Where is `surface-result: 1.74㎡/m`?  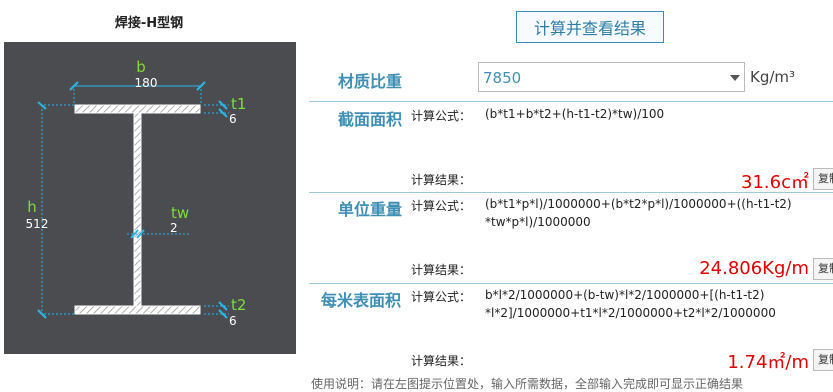 surface-result: 1.74㎡/m is located at coordinates (768, 362).